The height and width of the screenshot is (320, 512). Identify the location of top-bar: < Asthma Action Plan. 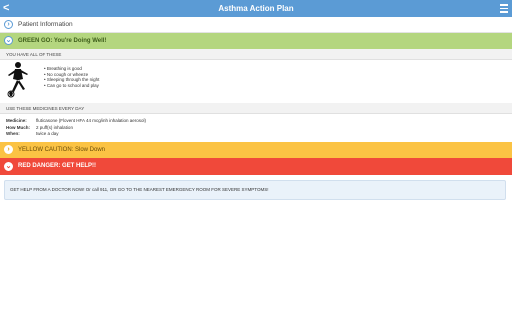
(256, 8).